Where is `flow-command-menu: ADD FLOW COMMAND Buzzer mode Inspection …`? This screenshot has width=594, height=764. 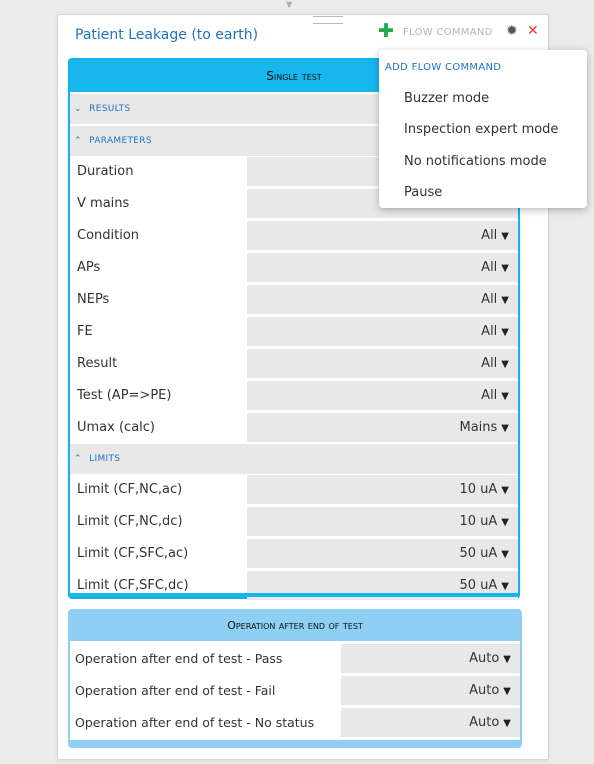
flow-command-menu: ADD FLOW COMMAND Buzzer mode Inspection … is located at coordinates (483, 129).